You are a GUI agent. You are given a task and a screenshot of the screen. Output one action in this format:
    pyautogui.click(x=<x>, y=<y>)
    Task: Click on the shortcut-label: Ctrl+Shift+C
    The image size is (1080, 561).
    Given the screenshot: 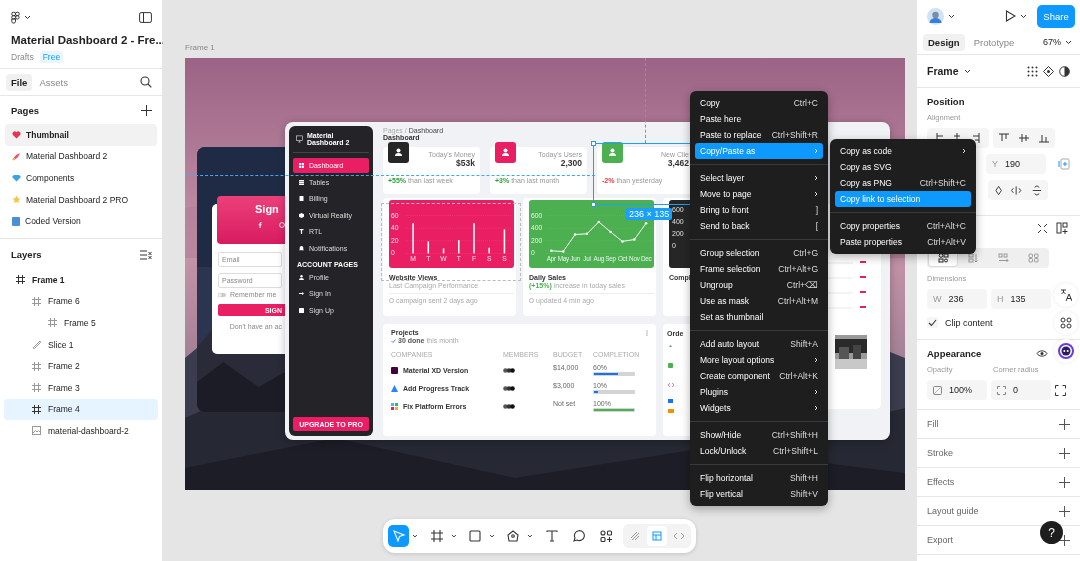 What is the action you would take?
    pyautogui.click(x=942, y=183)
    